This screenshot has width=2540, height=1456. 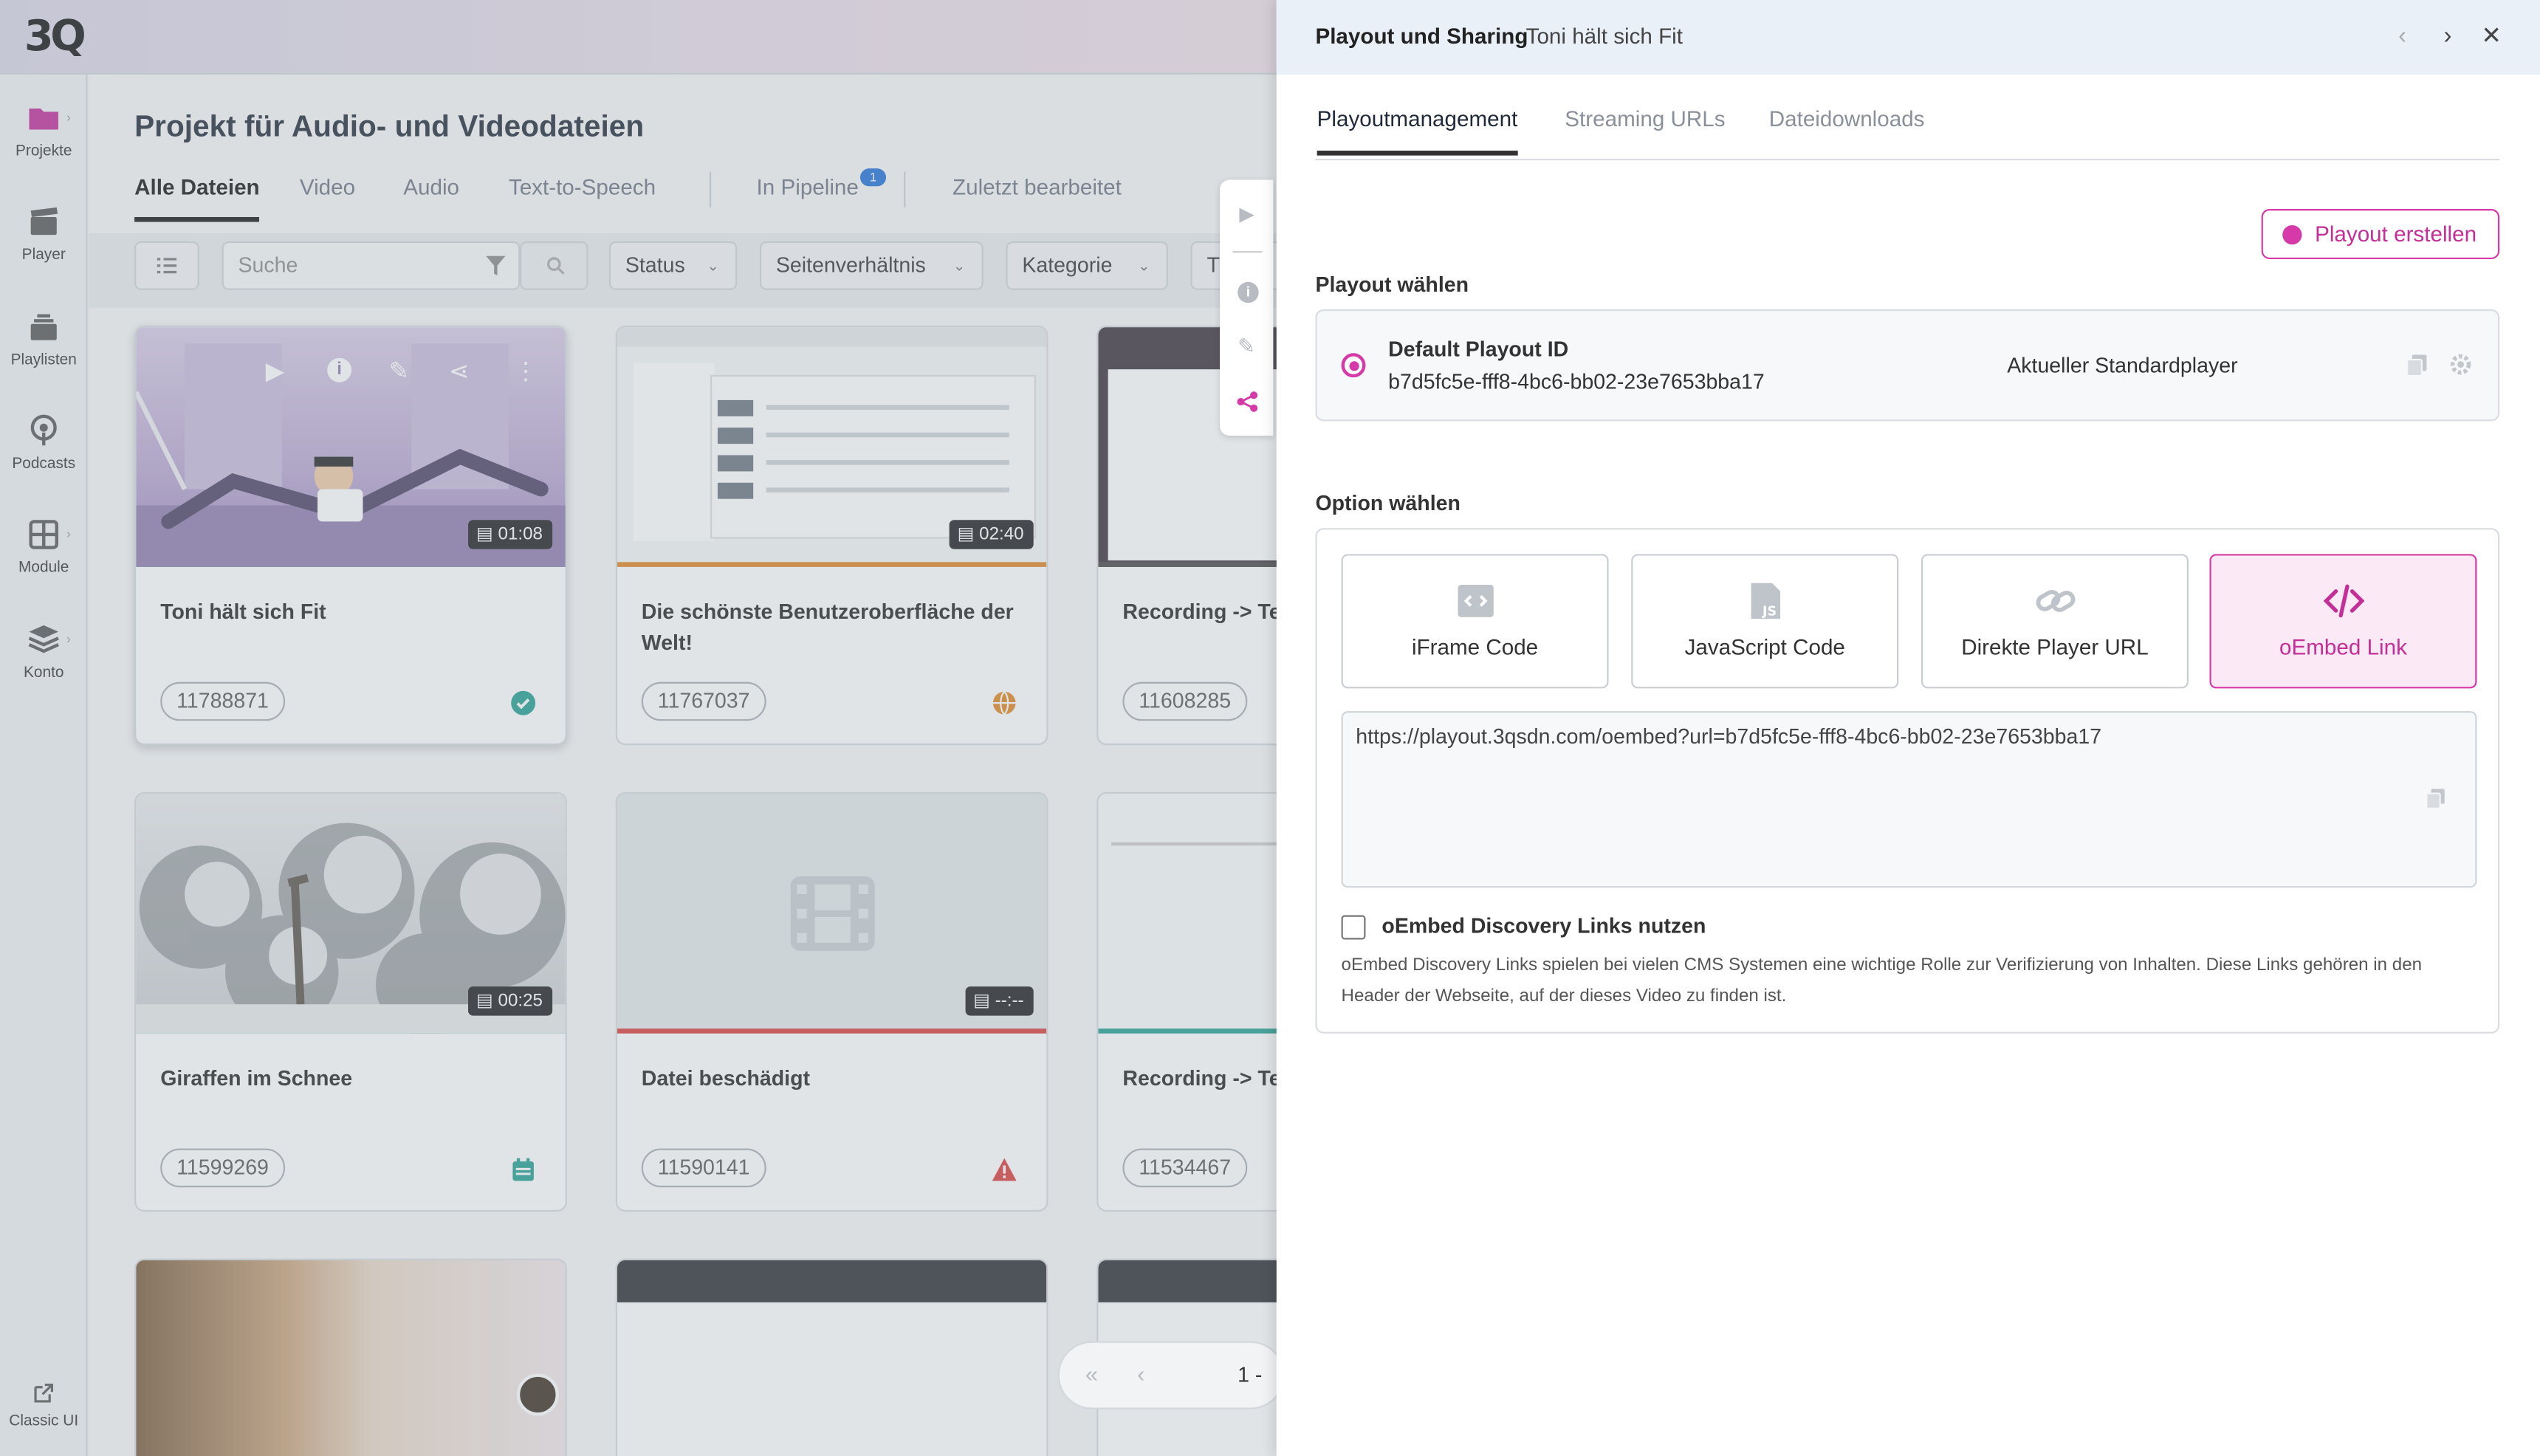 I want to click on option-label: iFrame Code, so click(x=1475, y=647).